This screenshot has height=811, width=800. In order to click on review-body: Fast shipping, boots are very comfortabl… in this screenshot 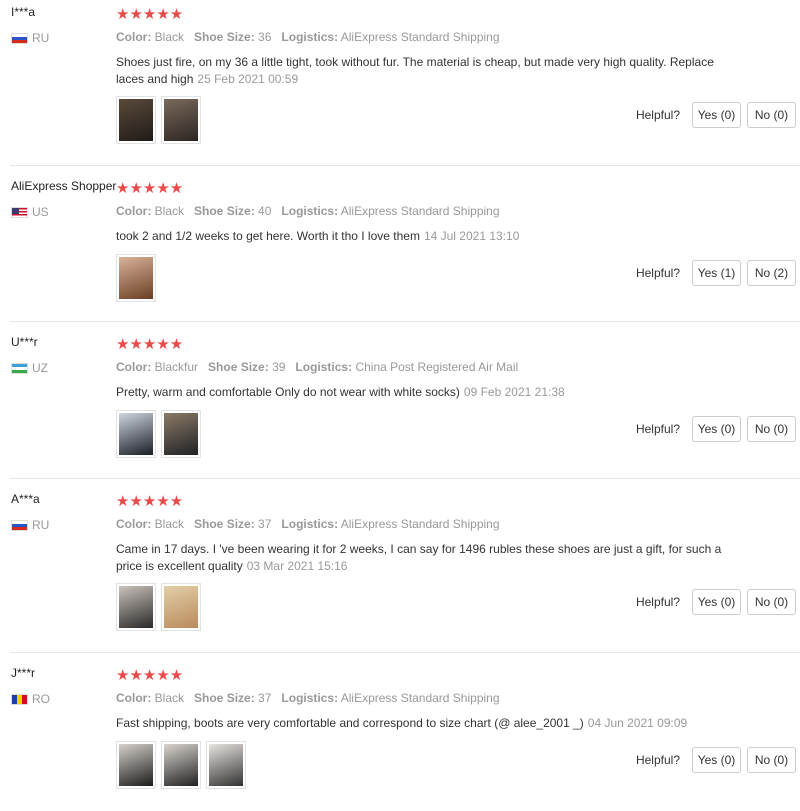, I will do `click(350, 723)`.